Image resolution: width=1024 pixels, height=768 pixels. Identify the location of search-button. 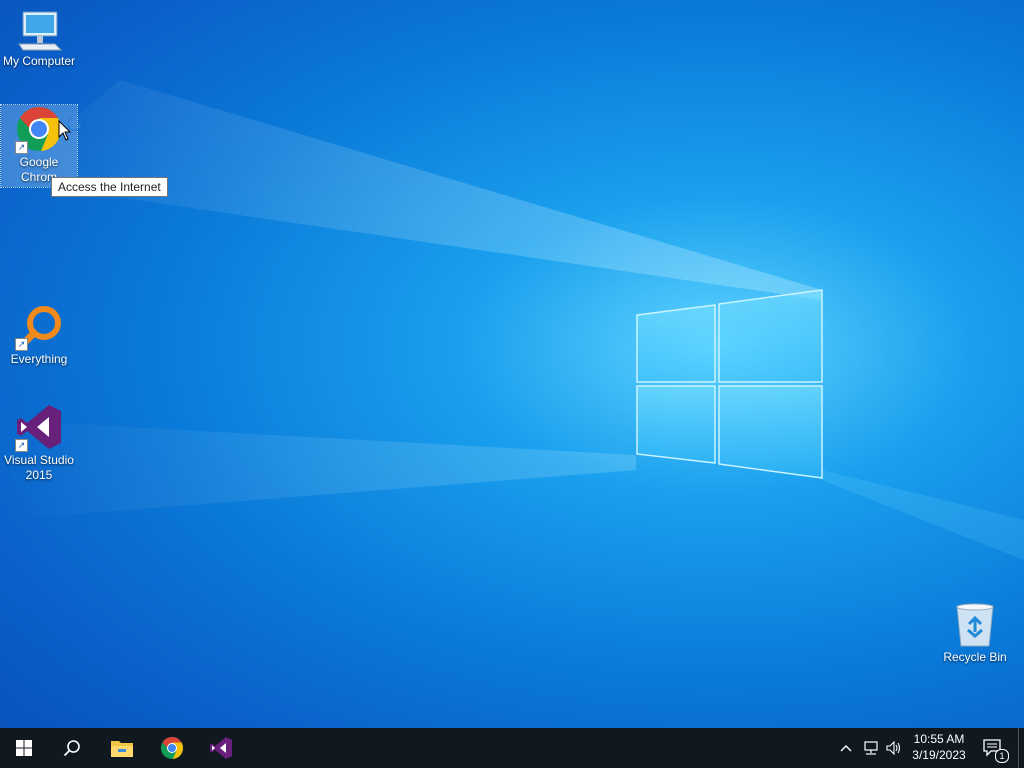
(72, 748).